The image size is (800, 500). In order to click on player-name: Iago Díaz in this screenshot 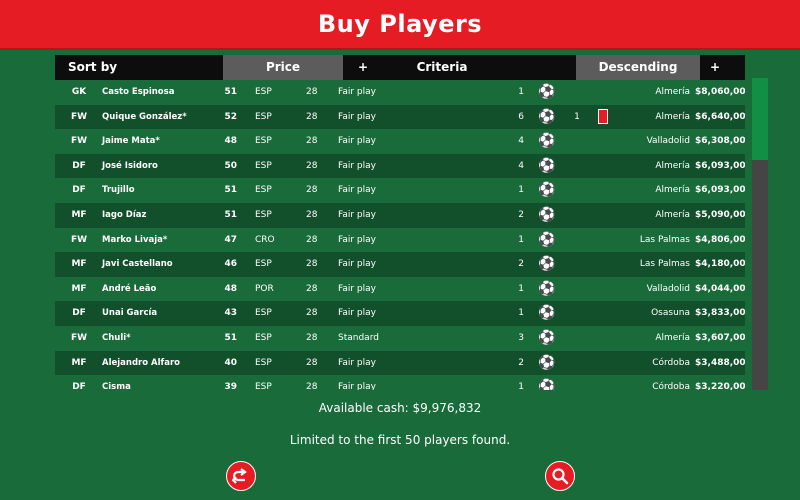, I will do `click(124, 214)`.